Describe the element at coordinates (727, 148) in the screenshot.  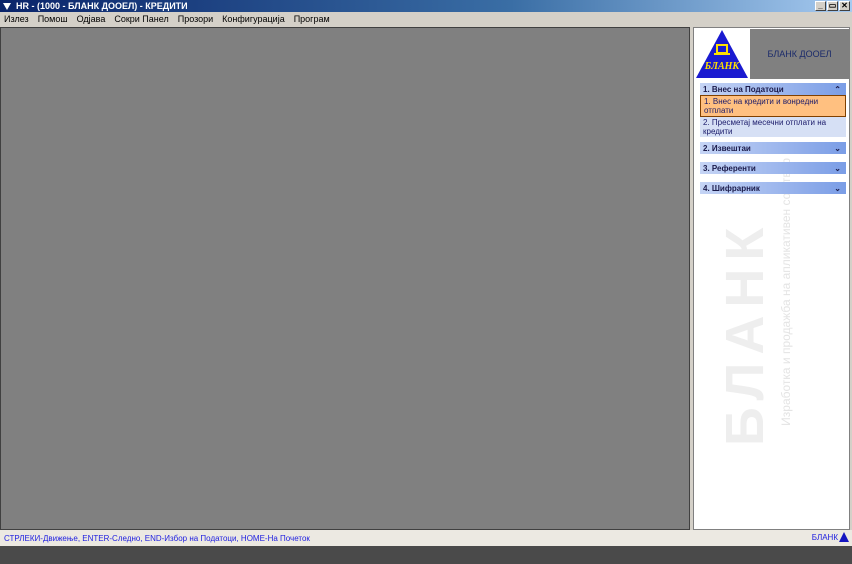
I see `group-label: 2. Извештаи` at that location.